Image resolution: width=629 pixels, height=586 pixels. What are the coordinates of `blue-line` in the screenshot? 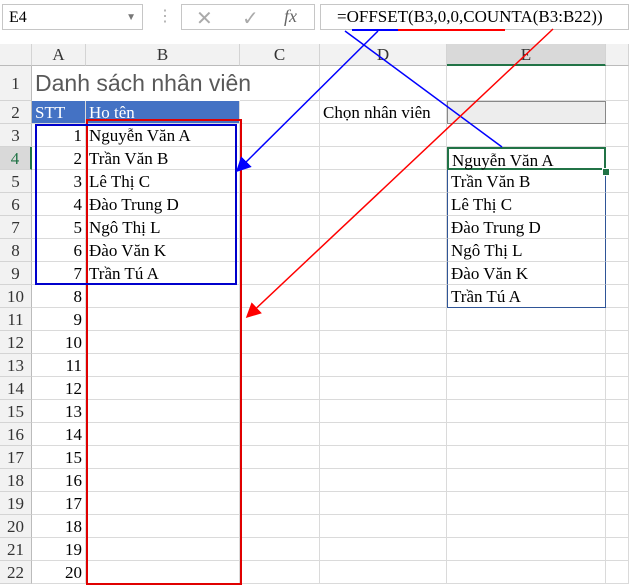 It's located at (423, 89).